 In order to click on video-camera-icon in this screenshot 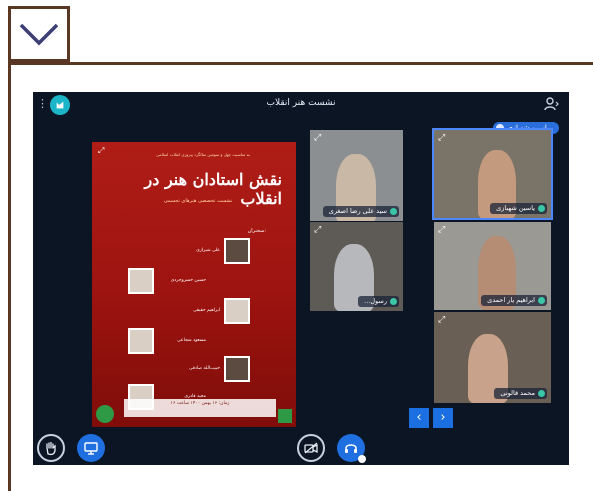, I will do `click(311, 448)`.